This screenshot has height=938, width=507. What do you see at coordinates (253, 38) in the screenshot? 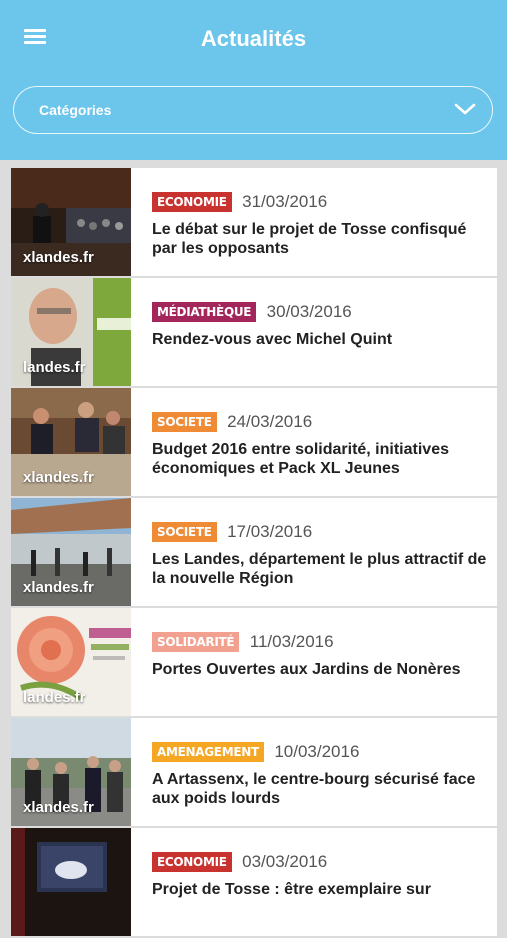
I see `page-title: Actualités` at bounding box center [253, 38].